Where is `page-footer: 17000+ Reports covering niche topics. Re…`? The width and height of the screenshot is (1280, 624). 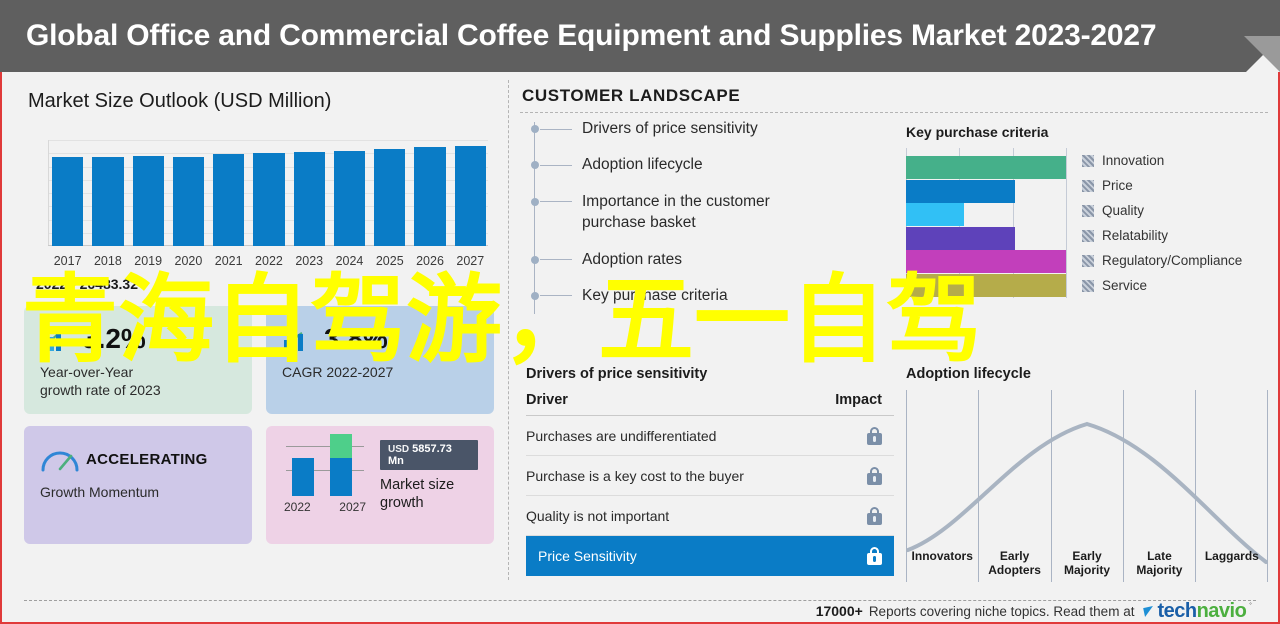 page-footer: 17000+ Reports covering niche topics. Re… is located at coordinates (640, 611).